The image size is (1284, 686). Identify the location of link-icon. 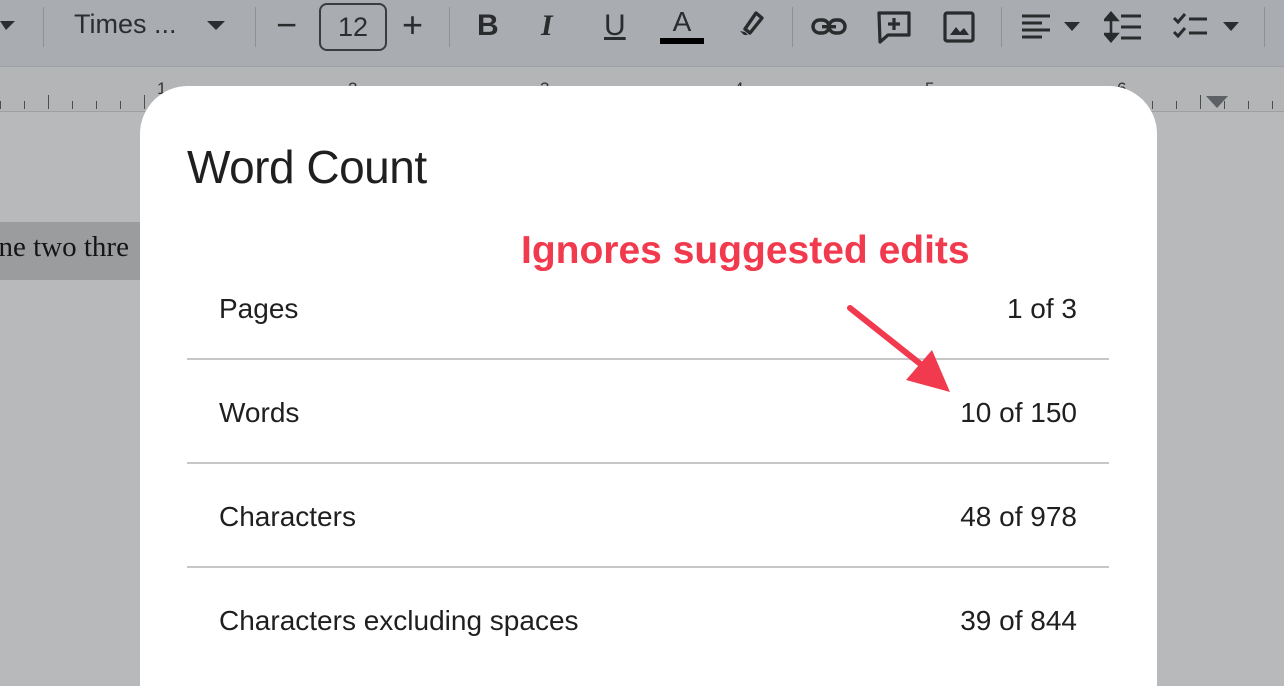
(829, 29).